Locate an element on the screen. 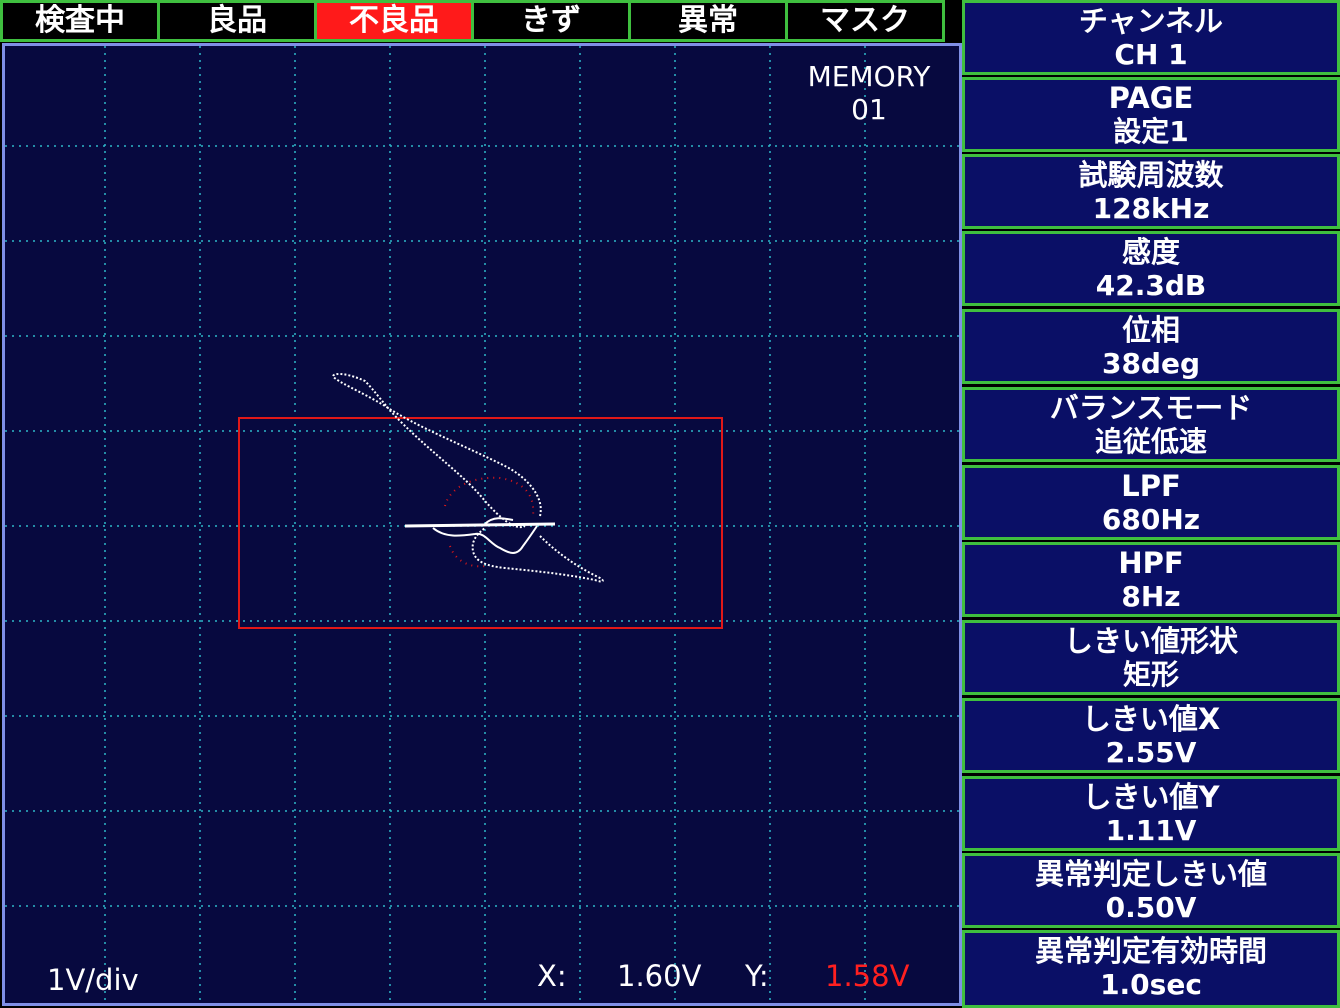 The image size is (1340, 1008). param-threshold-x-label: しきい値X is located at coordinates (1151, 719).